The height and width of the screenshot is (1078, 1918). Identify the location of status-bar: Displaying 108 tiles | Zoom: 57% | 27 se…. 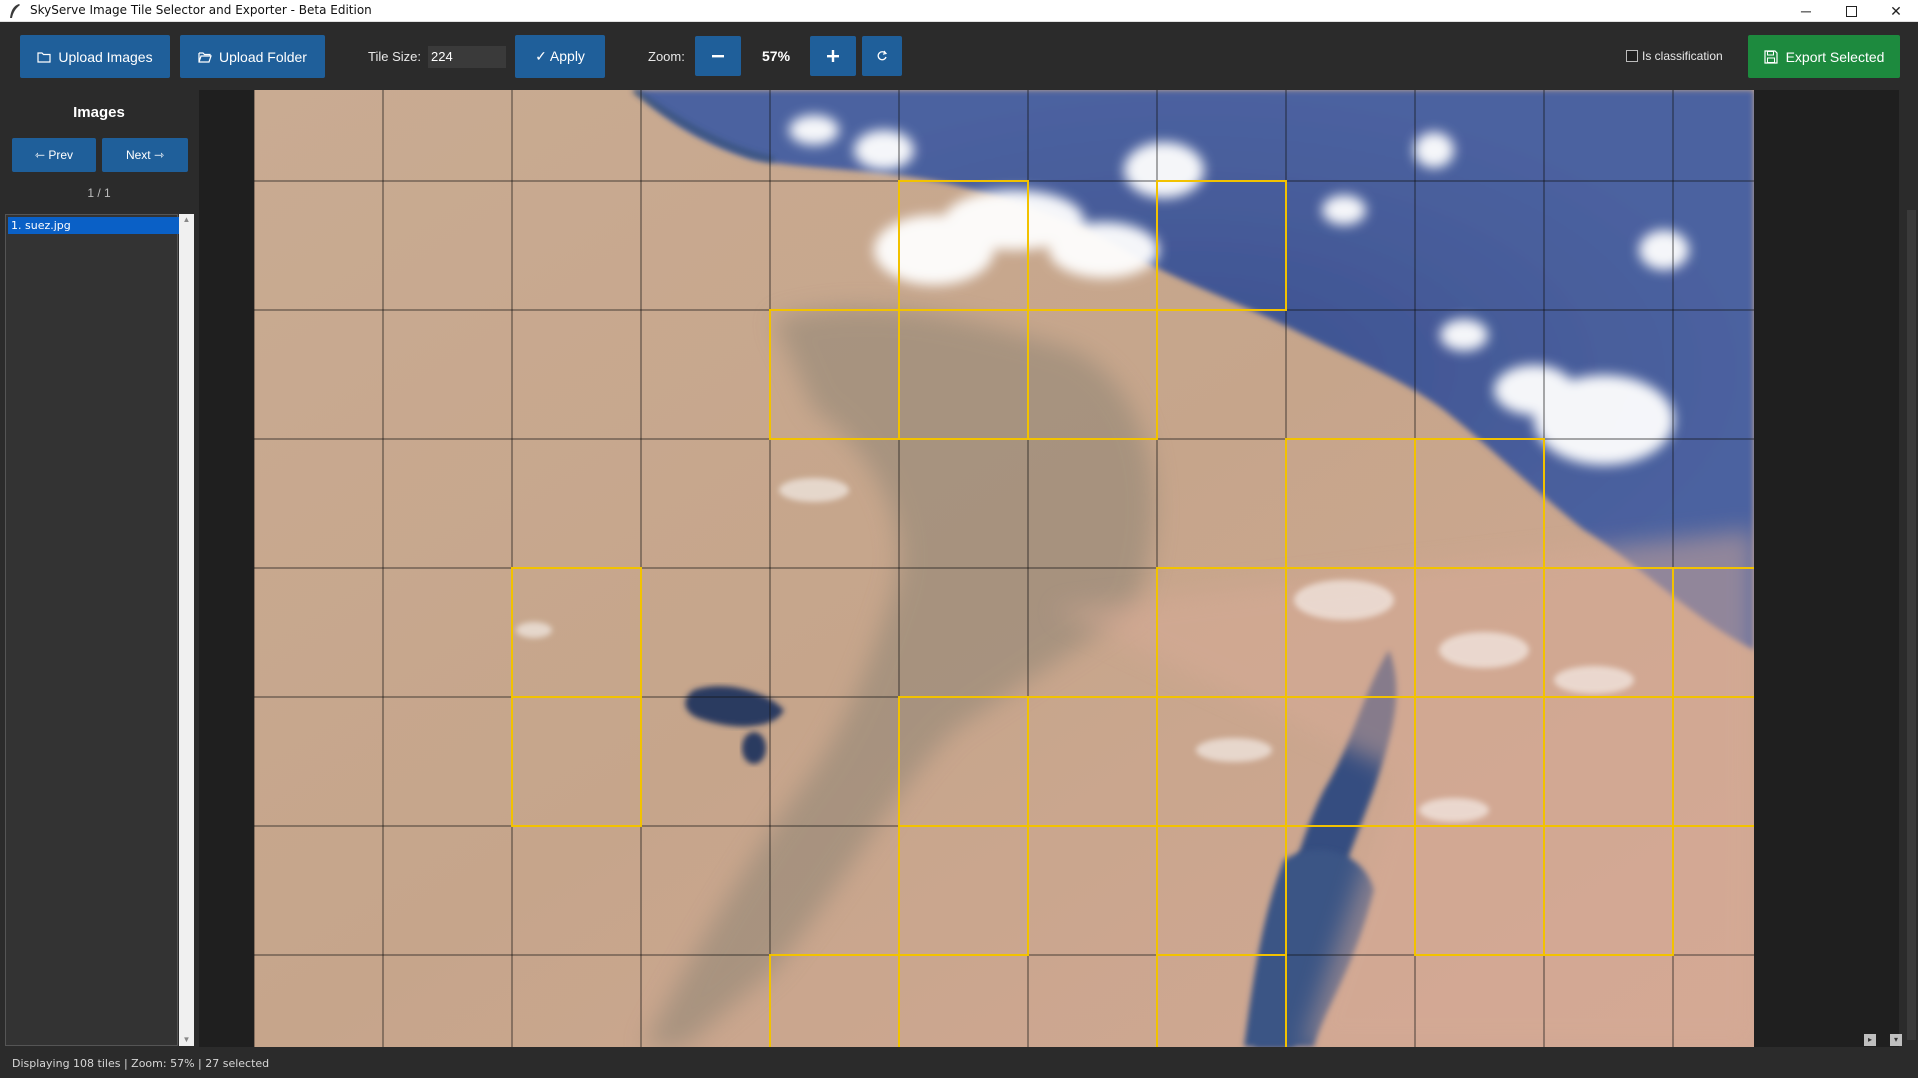
(959, 1064).